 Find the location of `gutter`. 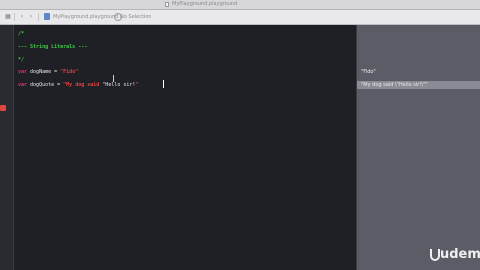

gutter is located at coordinates (7, 147).